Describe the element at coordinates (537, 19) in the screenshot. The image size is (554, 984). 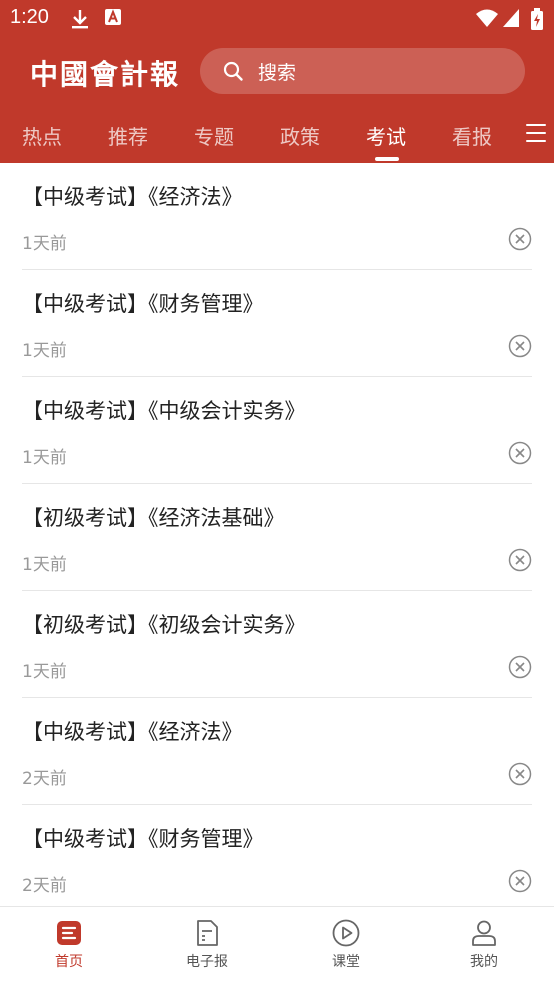
I see `battery-icon` at that location.